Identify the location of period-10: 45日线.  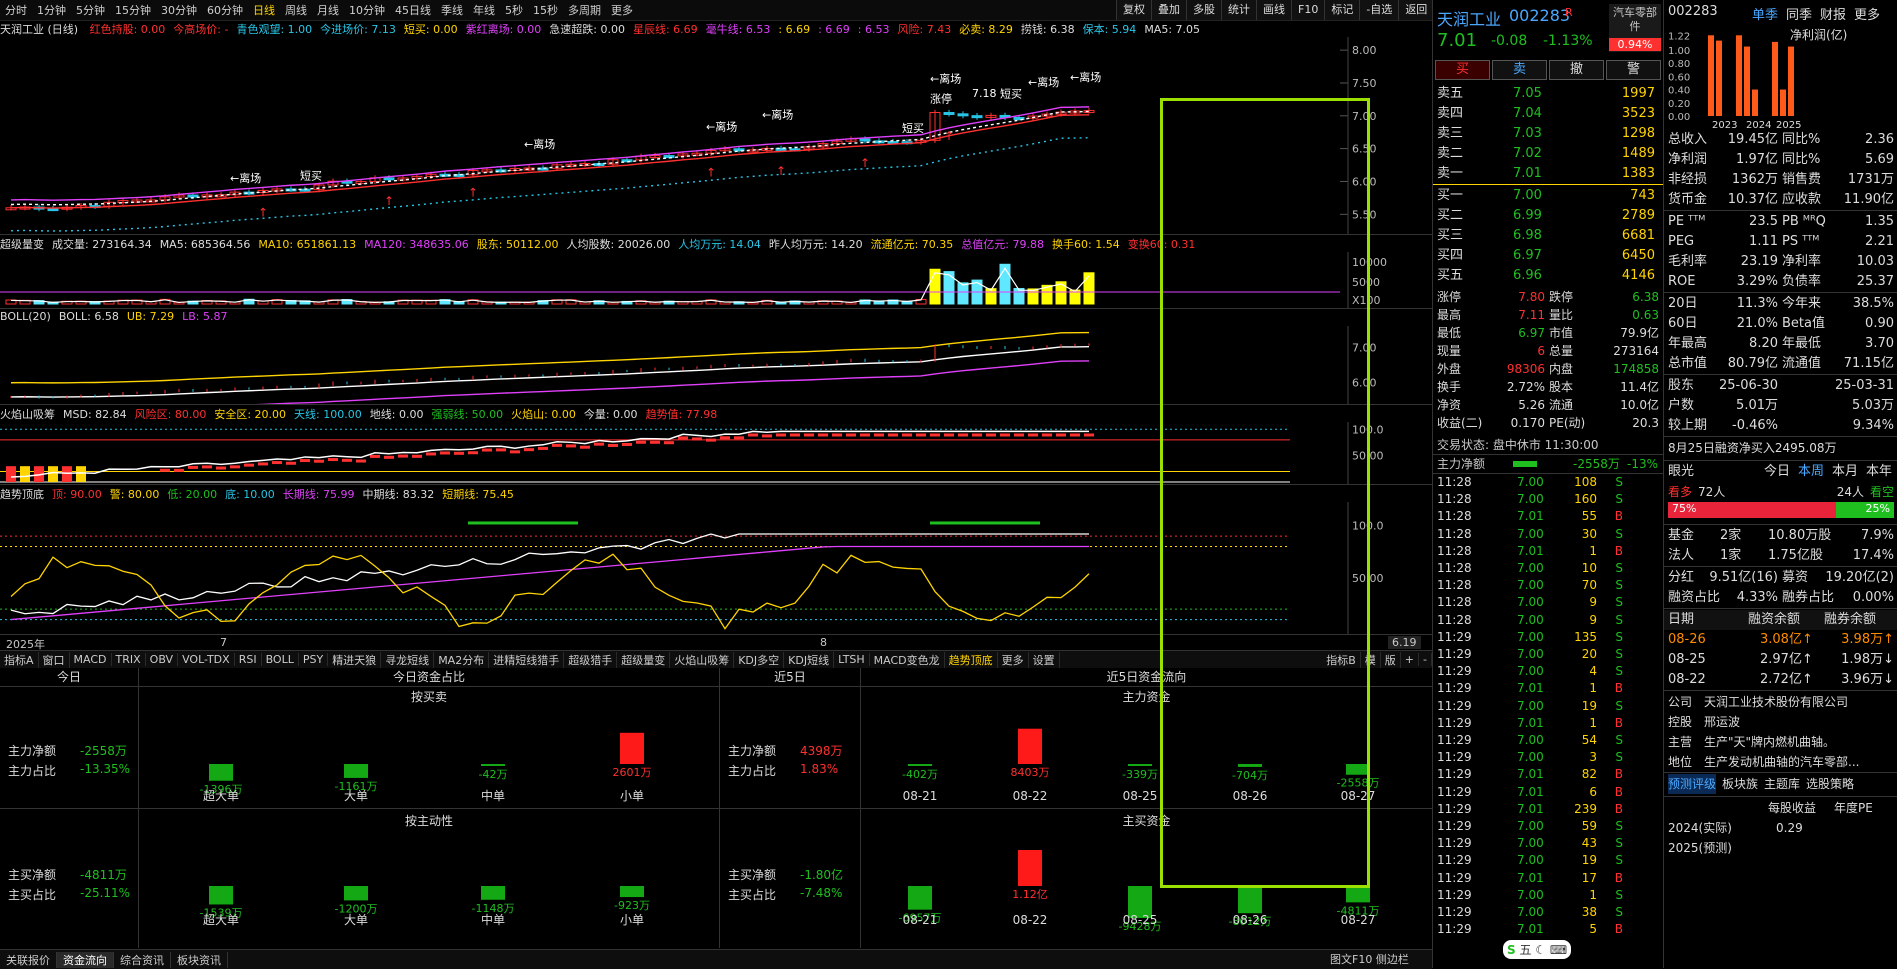
(413, 10).